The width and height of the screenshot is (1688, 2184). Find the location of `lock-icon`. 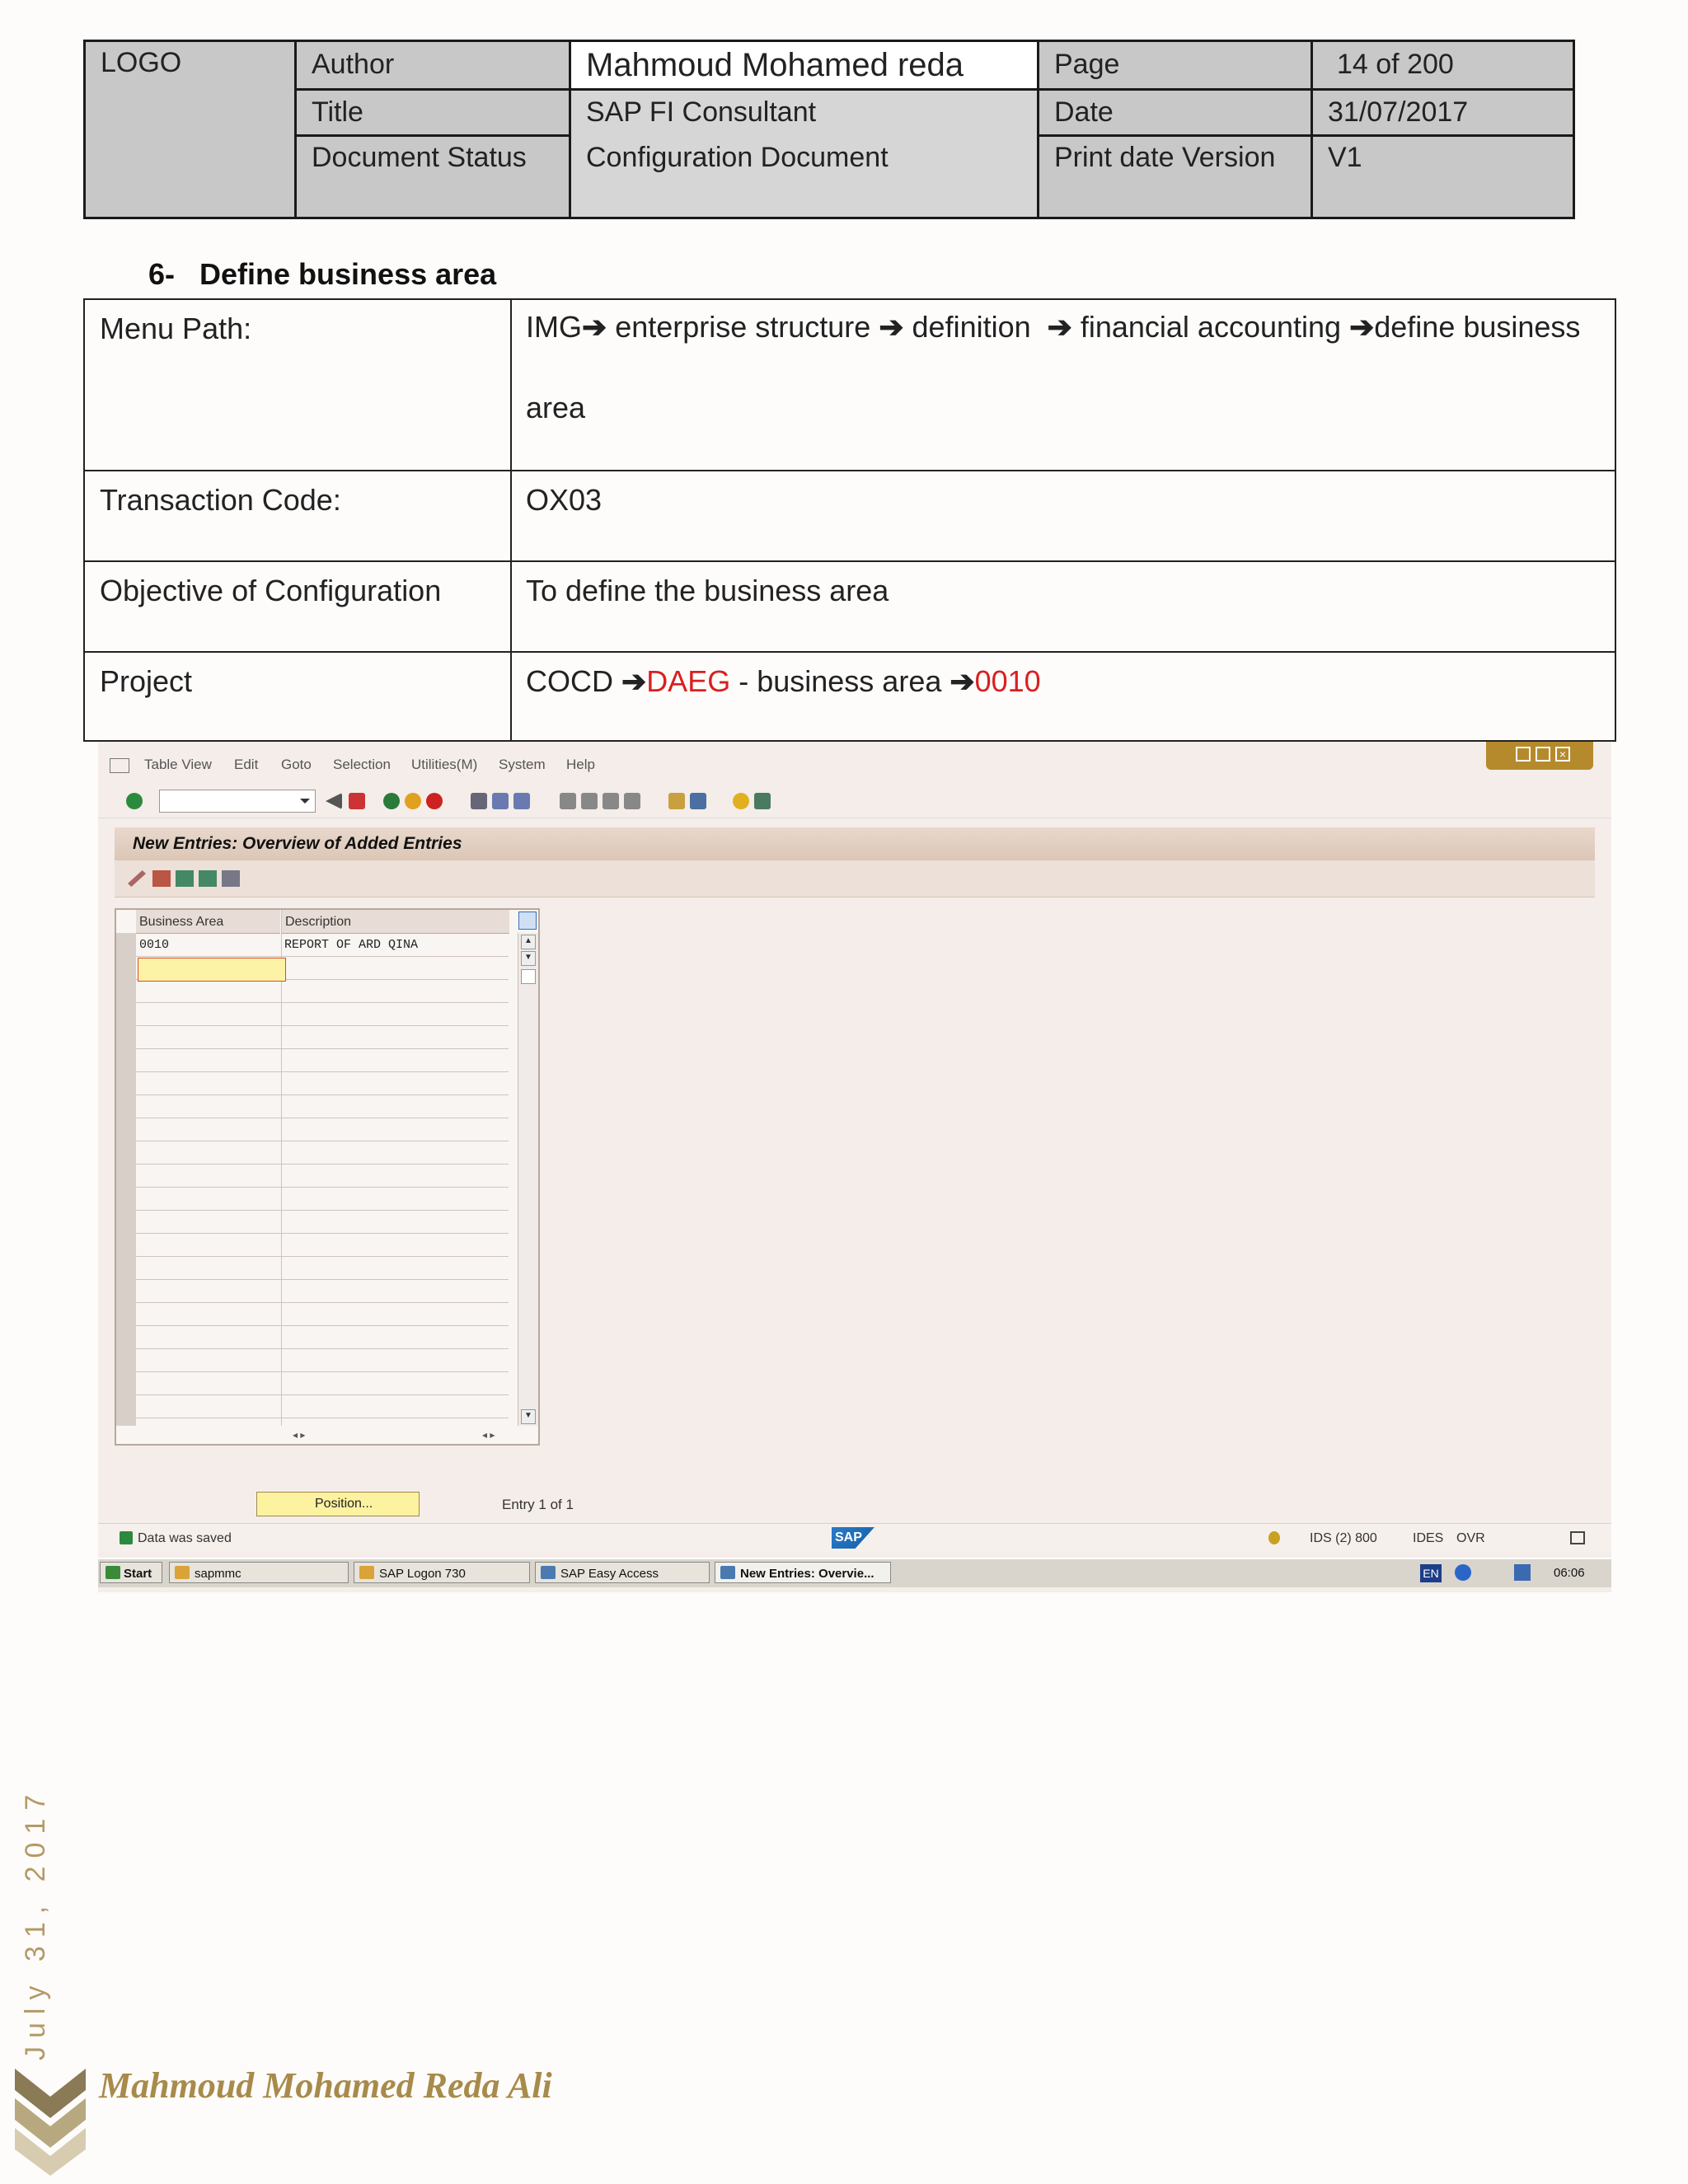

lock-icon is located at coordinates (1578, 1537).